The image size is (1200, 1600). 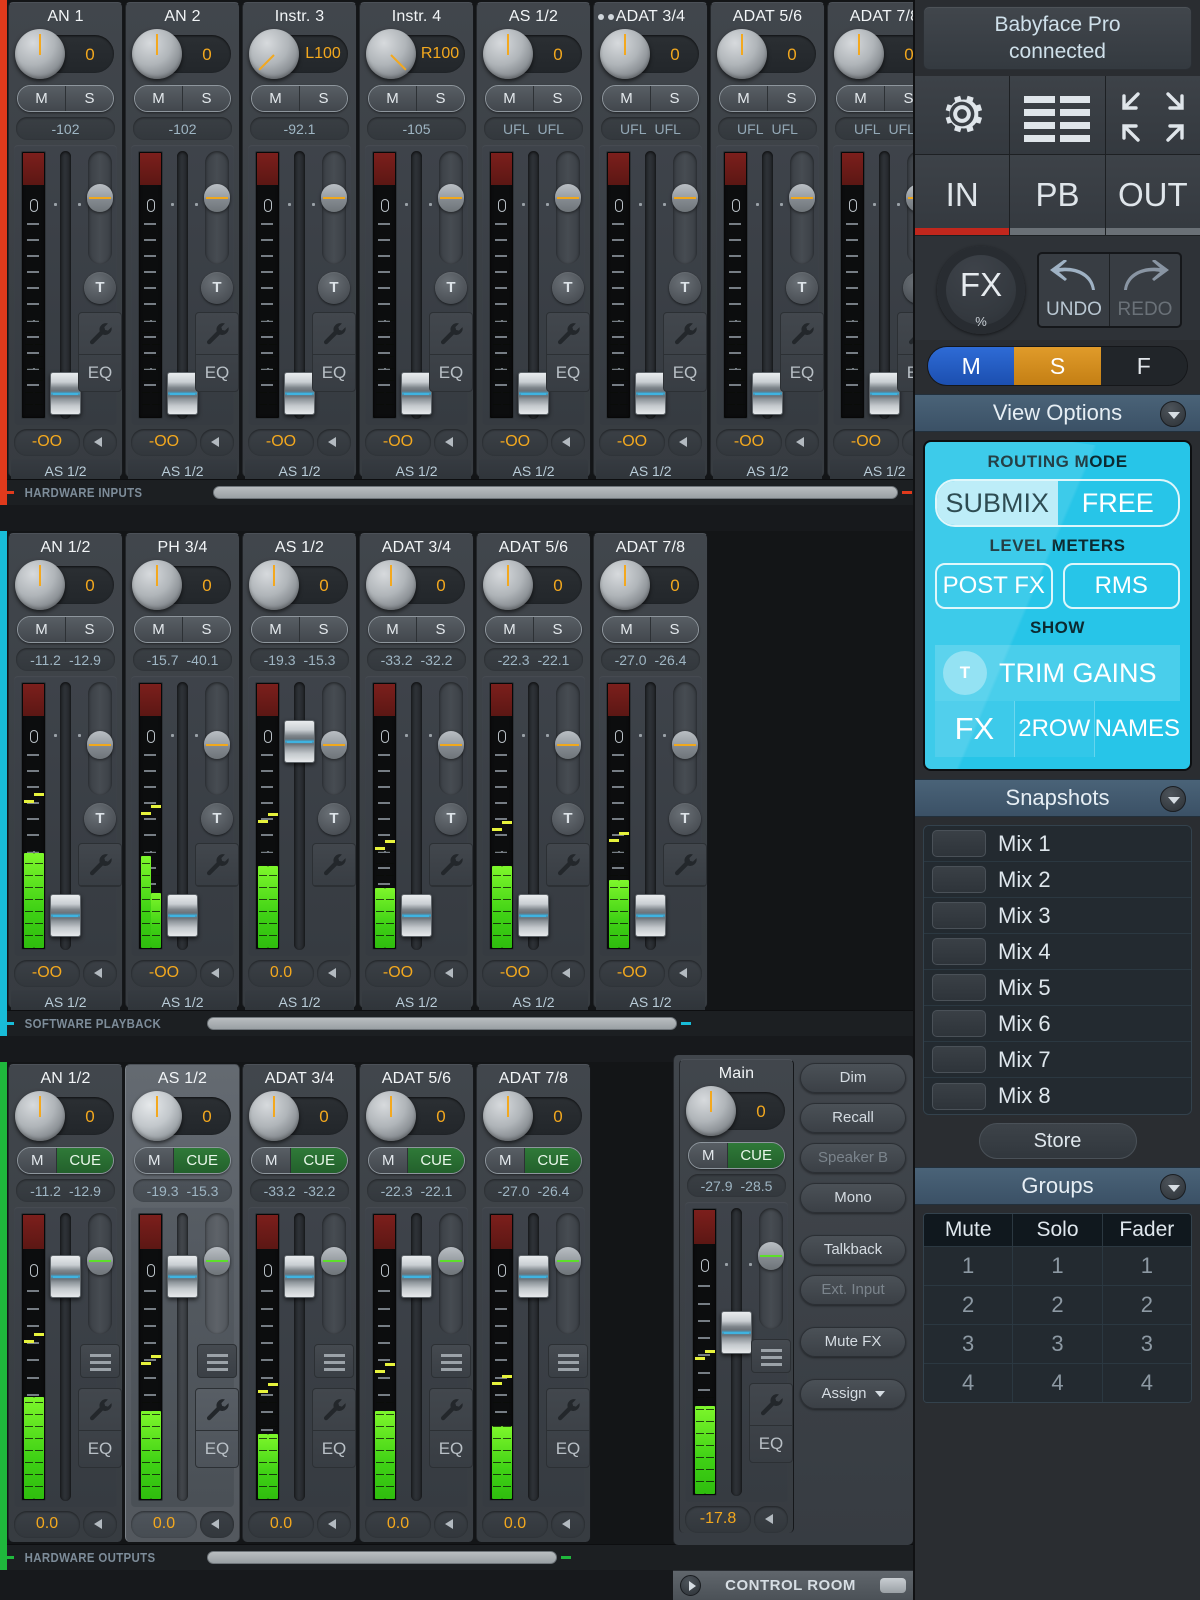 I want to click on channel-strip: AN 1 0 MS -102 T EQ -OO AS 1/2, so click(x=65, y=243).